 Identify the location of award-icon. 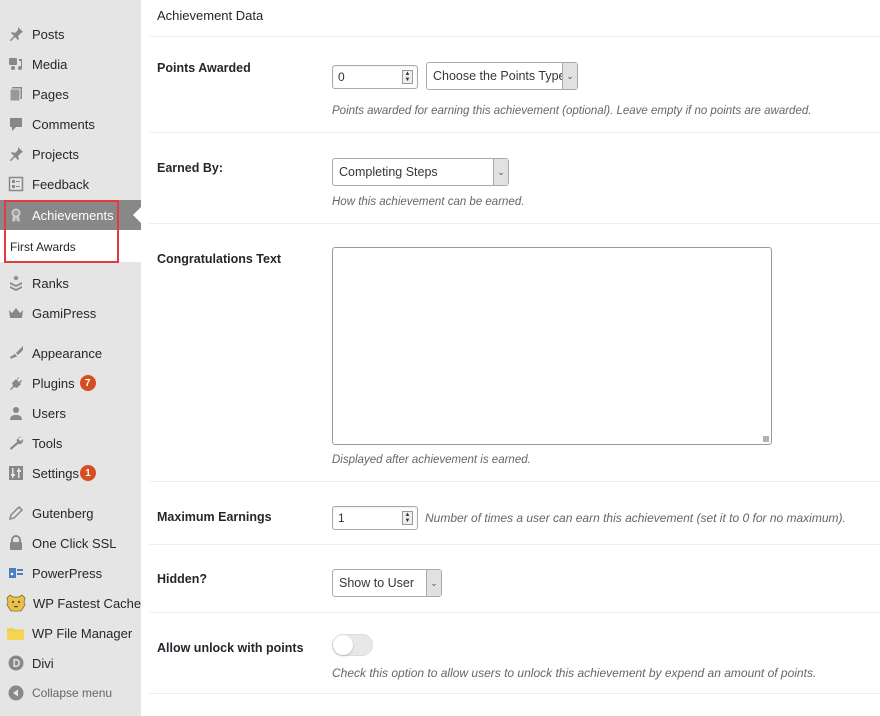
(16, 215).